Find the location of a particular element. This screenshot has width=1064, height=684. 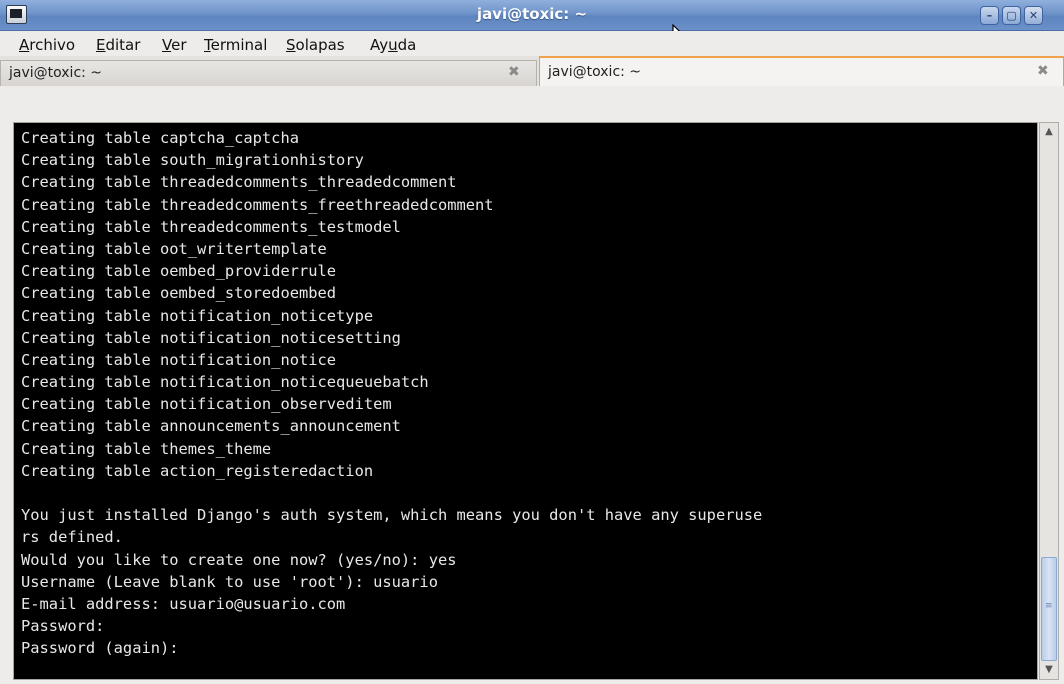

close-button: ✕ is located at coordinates (1033, 15).